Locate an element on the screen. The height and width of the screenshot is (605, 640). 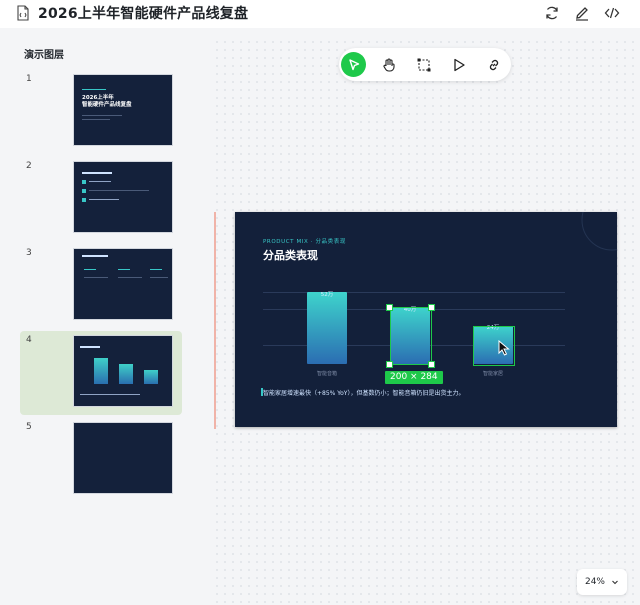
slide-thumbnail-3: 3 is located at coordinates (101, 286).